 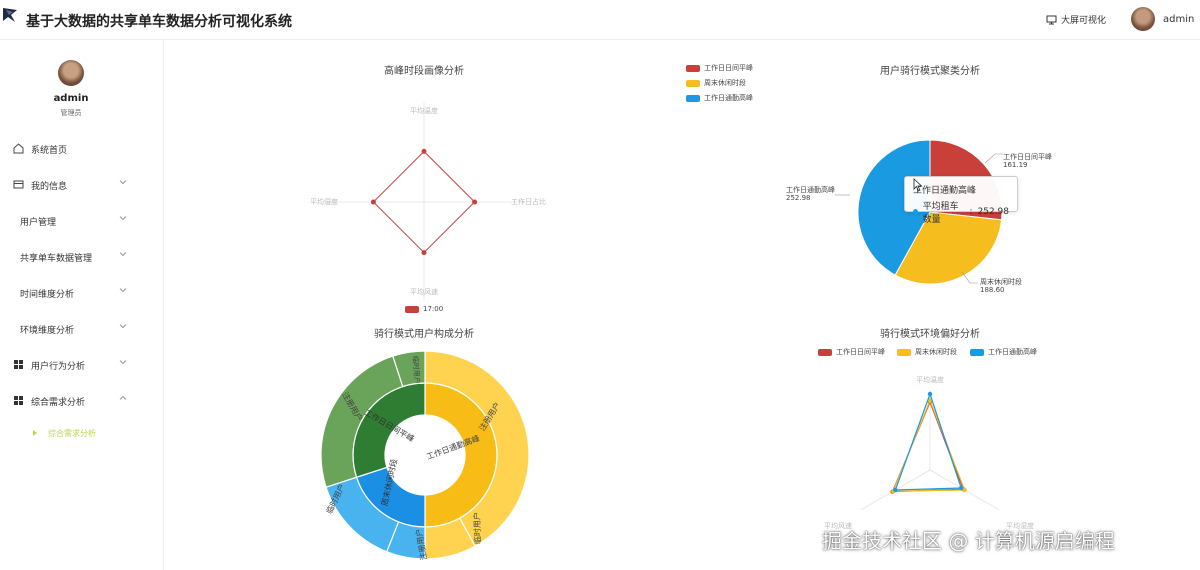 What do you see at coordinates (56, 259) in the screenshot?
I see `sidebar-item-label: 共享单车数据管理` at bounding box center [56, 259].